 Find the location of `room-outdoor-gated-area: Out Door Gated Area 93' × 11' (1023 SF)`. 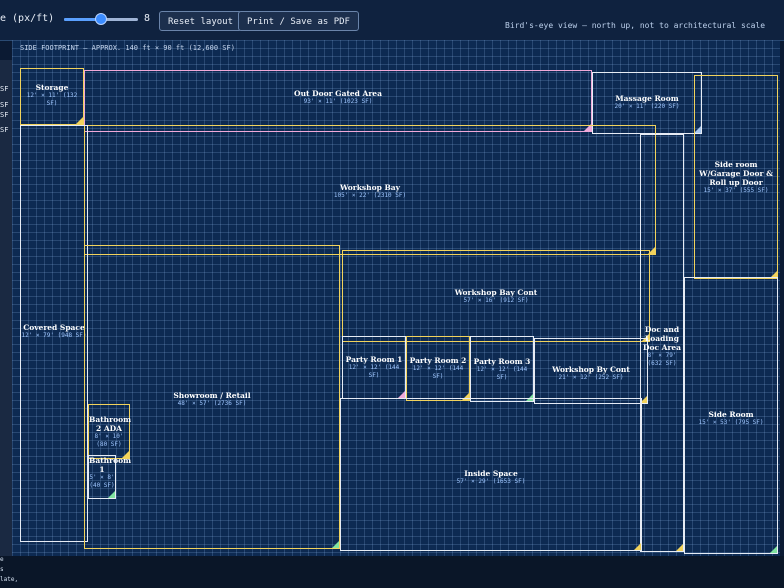

room-outdoor-gated-area: Out Door Gated Area 93' × 11' (1023 SF) is located at coordinates (338, 101).